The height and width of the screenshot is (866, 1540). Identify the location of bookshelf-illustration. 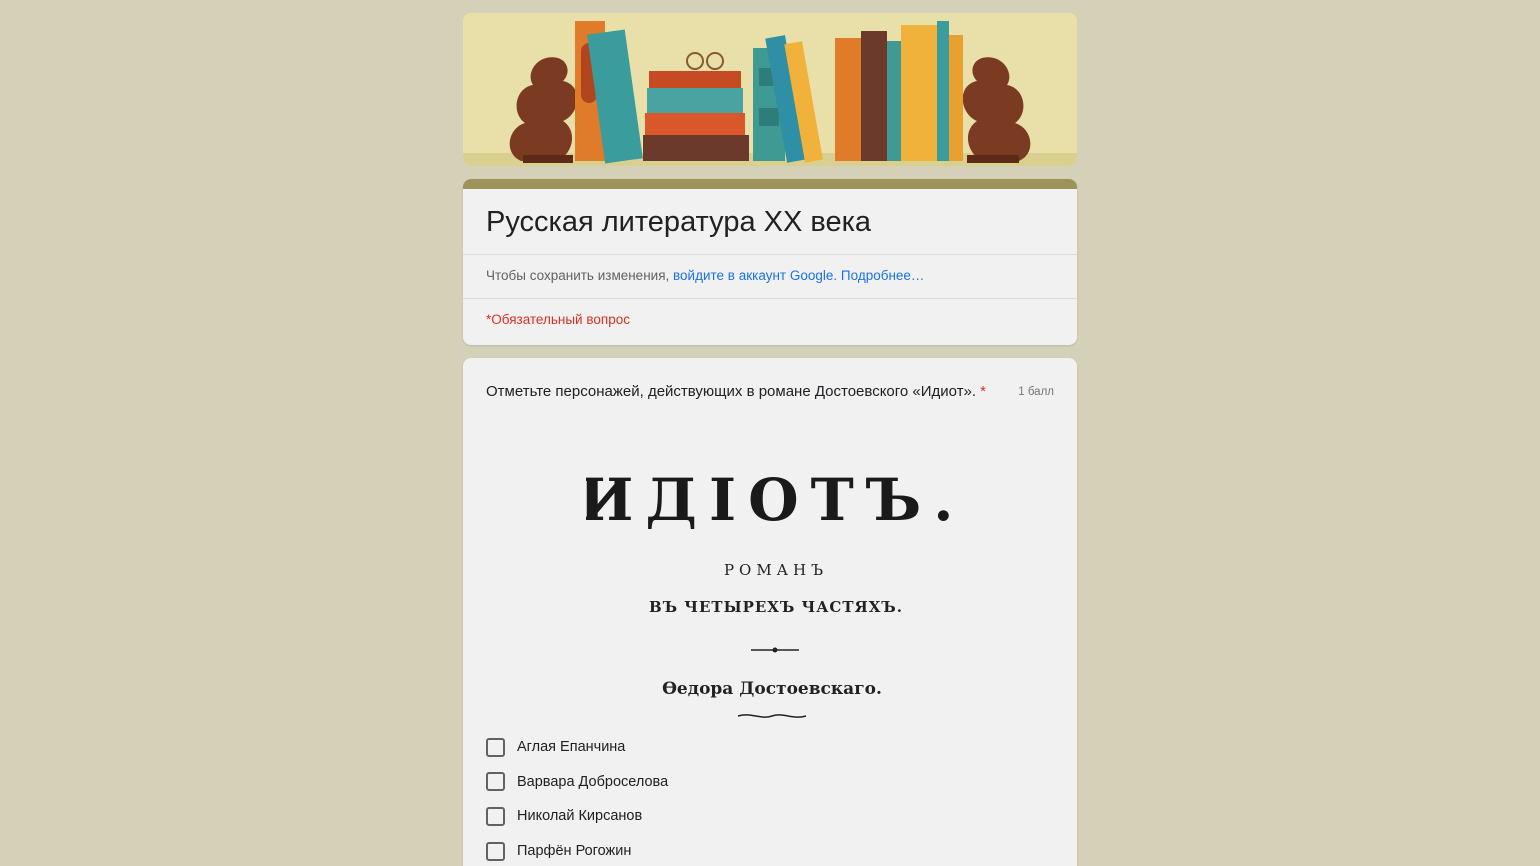
(770, 89).